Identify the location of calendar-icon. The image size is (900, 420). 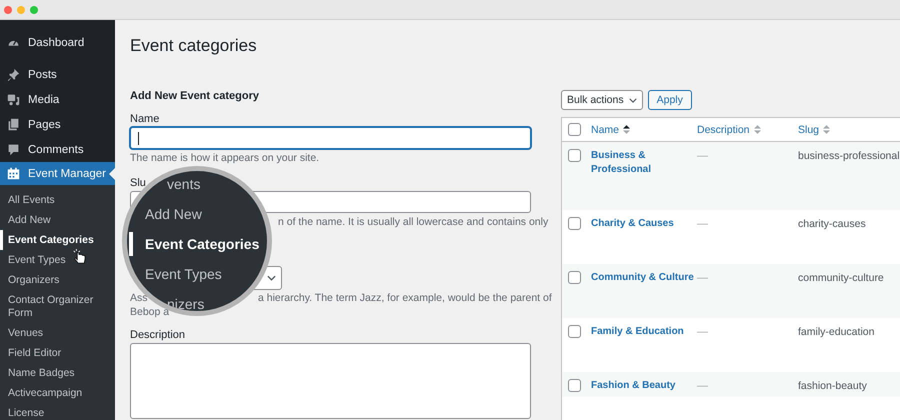
(13, 173).